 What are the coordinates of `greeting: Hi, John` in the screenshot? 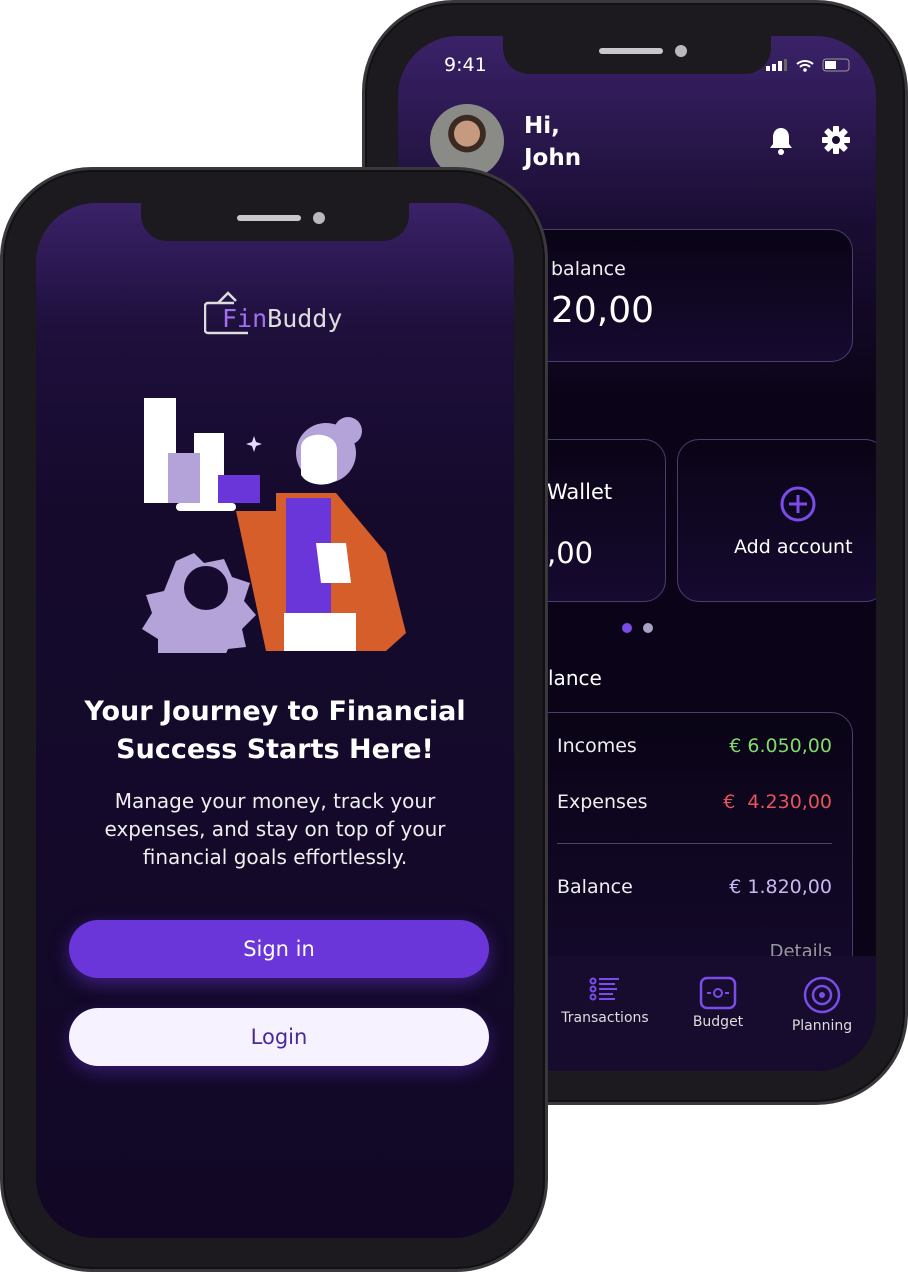 It's located at (552, 142).